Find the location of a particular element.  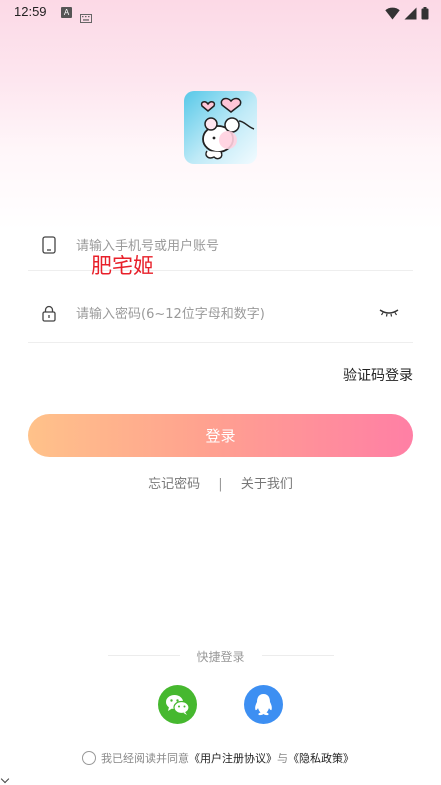

qq-icon is located at coordinates (263, 705).